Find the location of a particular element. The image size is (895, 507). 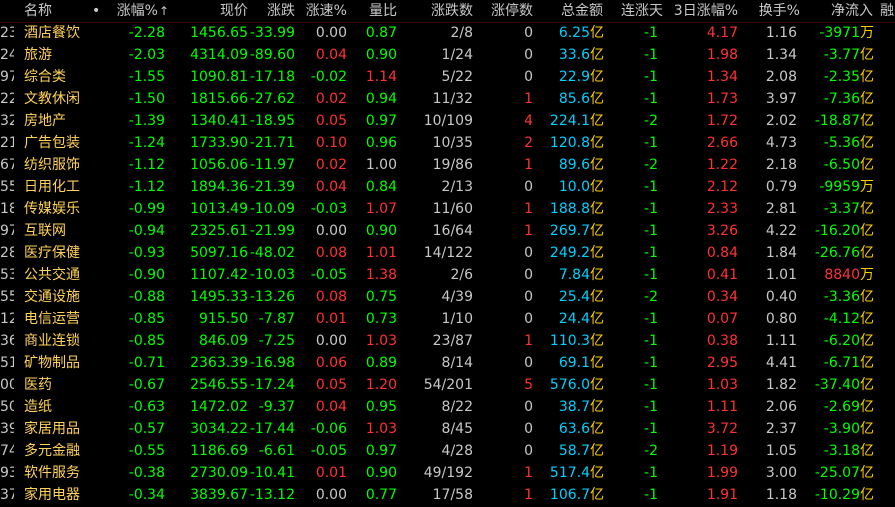

row-price: 1013.49 is located at coordinates (219, 209).